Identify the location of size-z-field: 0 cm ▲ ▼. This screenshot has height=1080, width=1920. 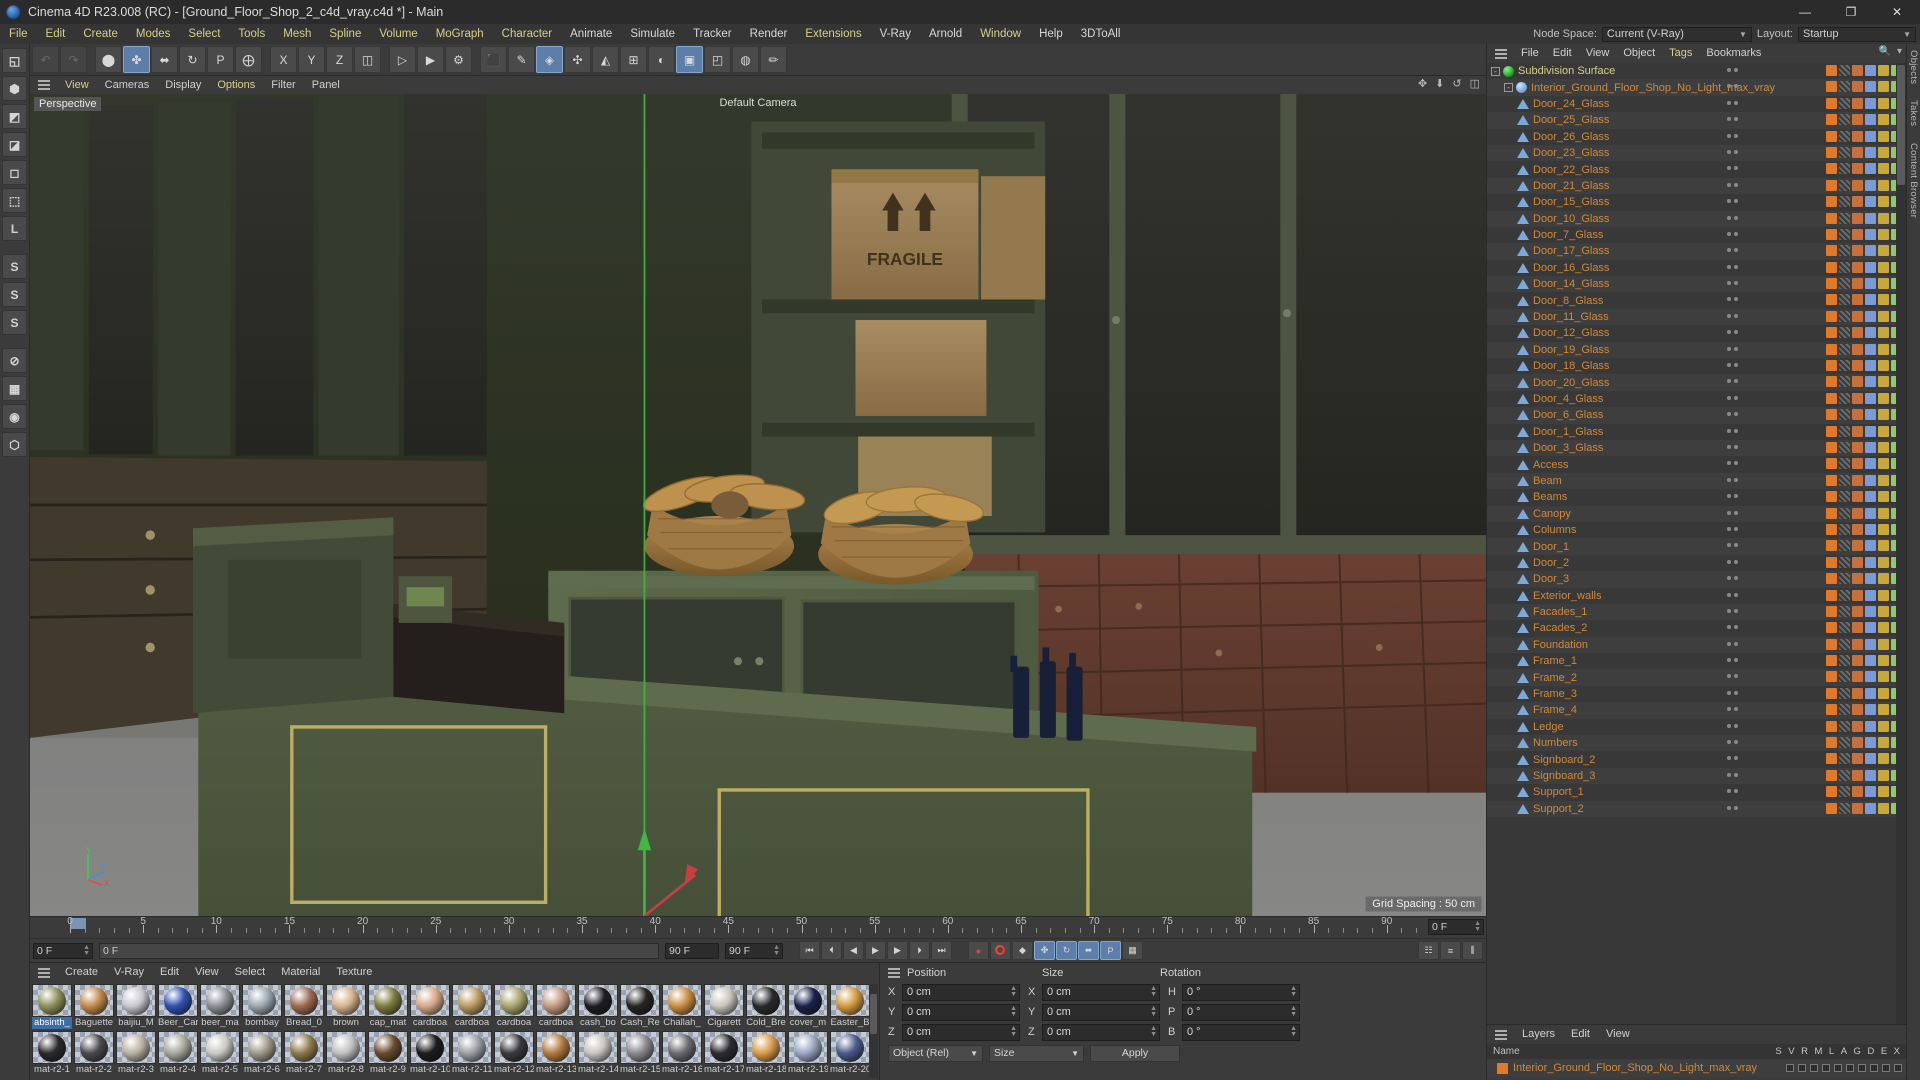
(1101, 1032).